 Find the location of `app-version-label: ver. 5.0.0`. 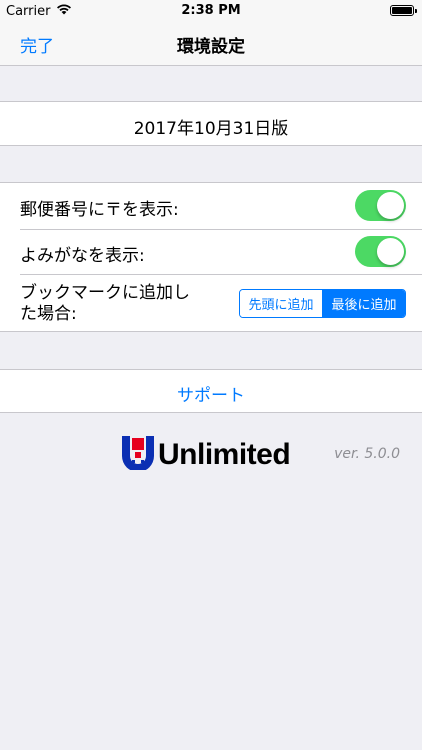

app-version-label: ver. 5.0.0 is located at coordinates (367, 454).